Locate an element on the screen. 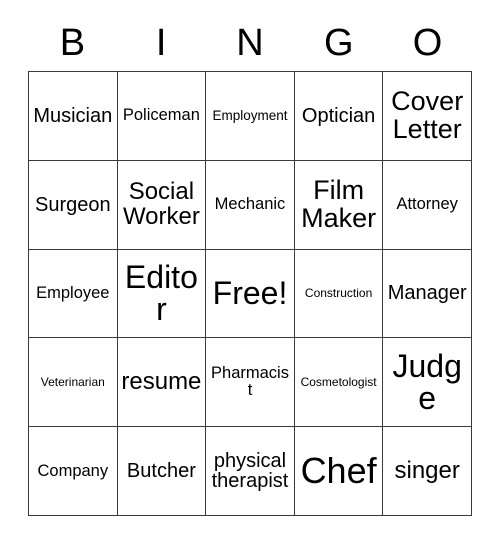 This screenshot has width=500, height=544. bingo-cell: Employment is located at coordinates (250, 116).